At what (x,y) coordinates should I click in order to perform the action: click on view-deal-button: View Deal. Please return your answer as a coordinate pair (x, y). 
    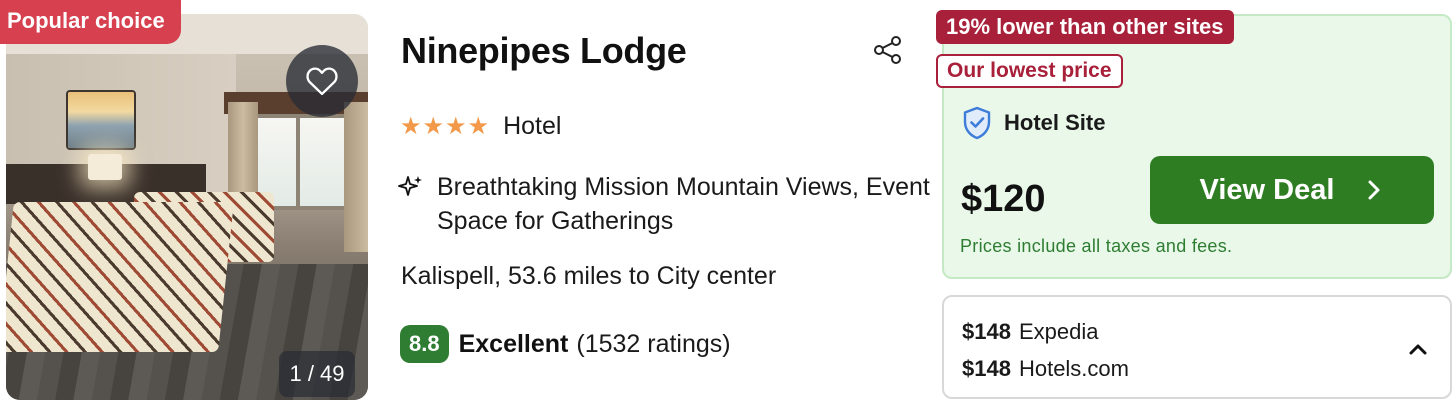
    Looking at the image, I should click on (1292, 190).